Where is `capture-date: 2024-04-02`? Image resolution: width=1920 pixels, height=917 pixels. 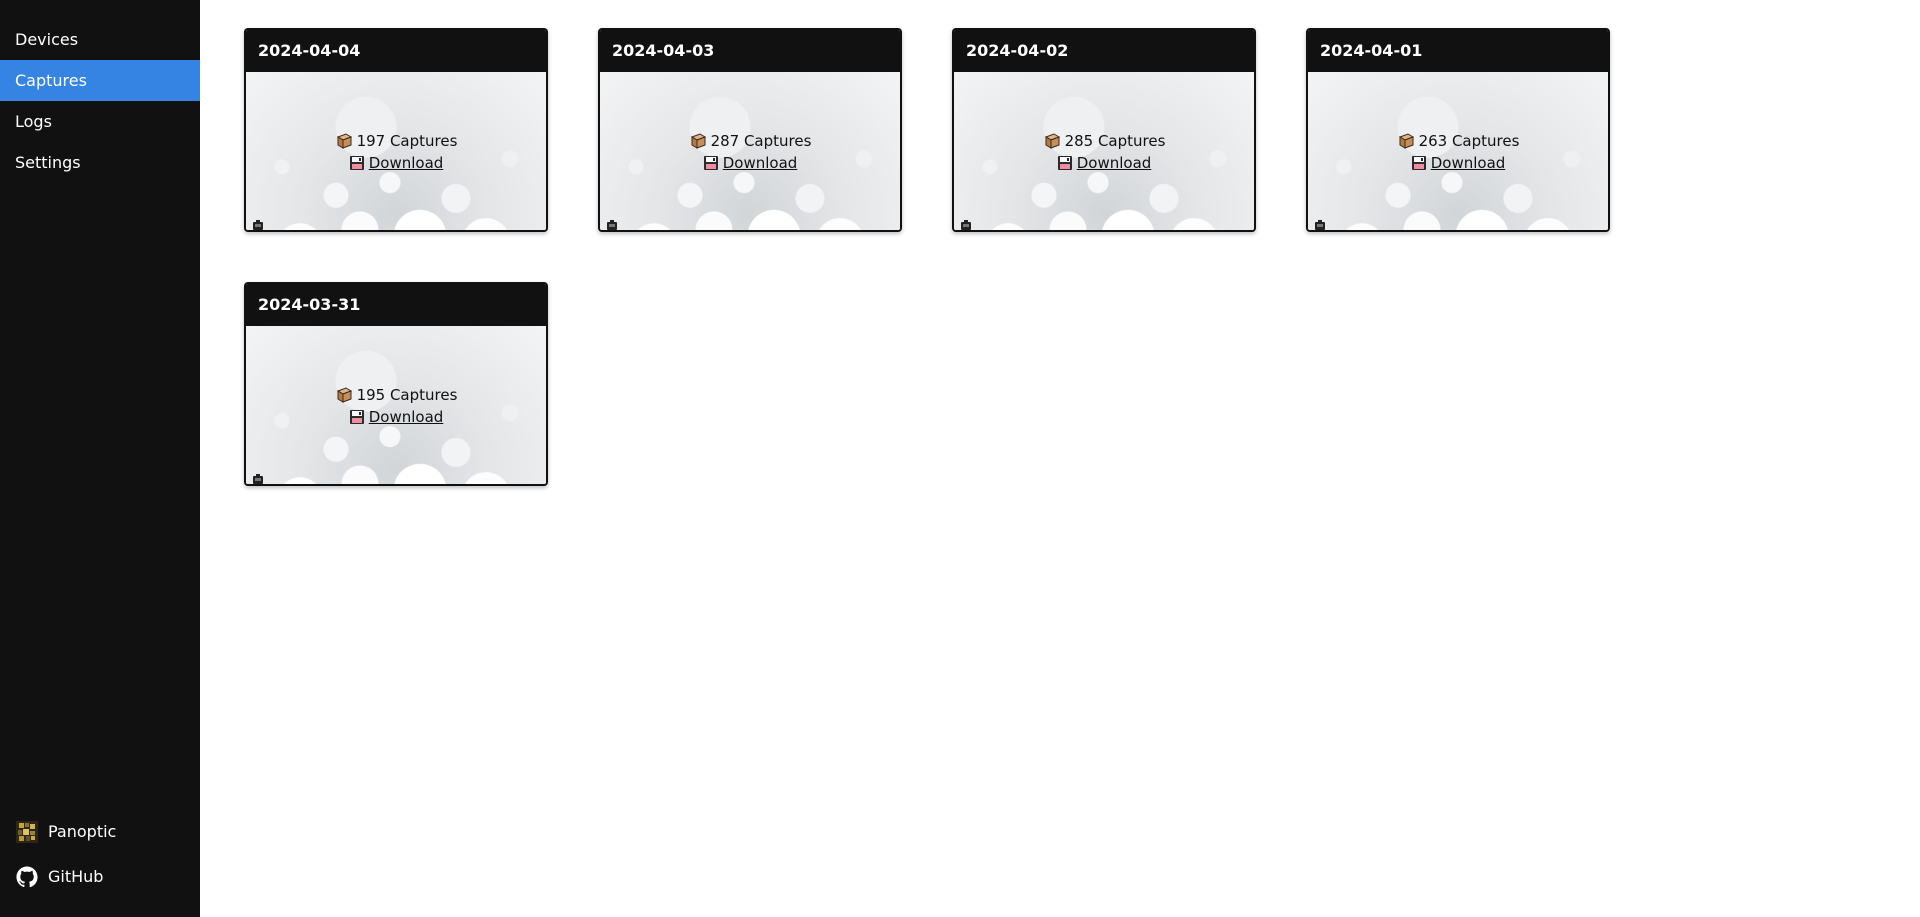
capture-date: 2024-04-02 is located at coordinates (1104, 51).